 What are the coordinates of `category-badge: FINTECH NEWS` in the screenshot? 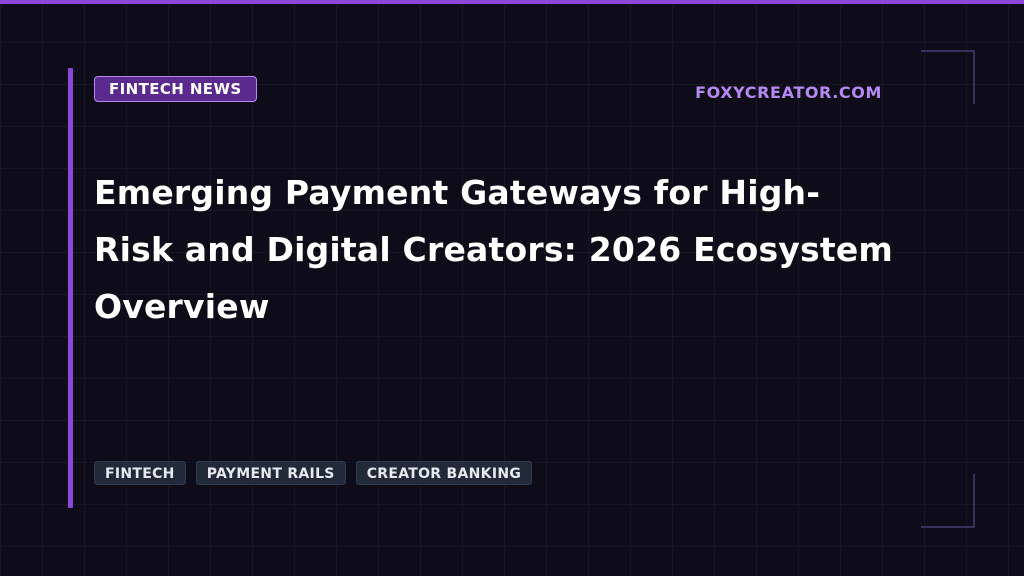 It's located at (175, 89).